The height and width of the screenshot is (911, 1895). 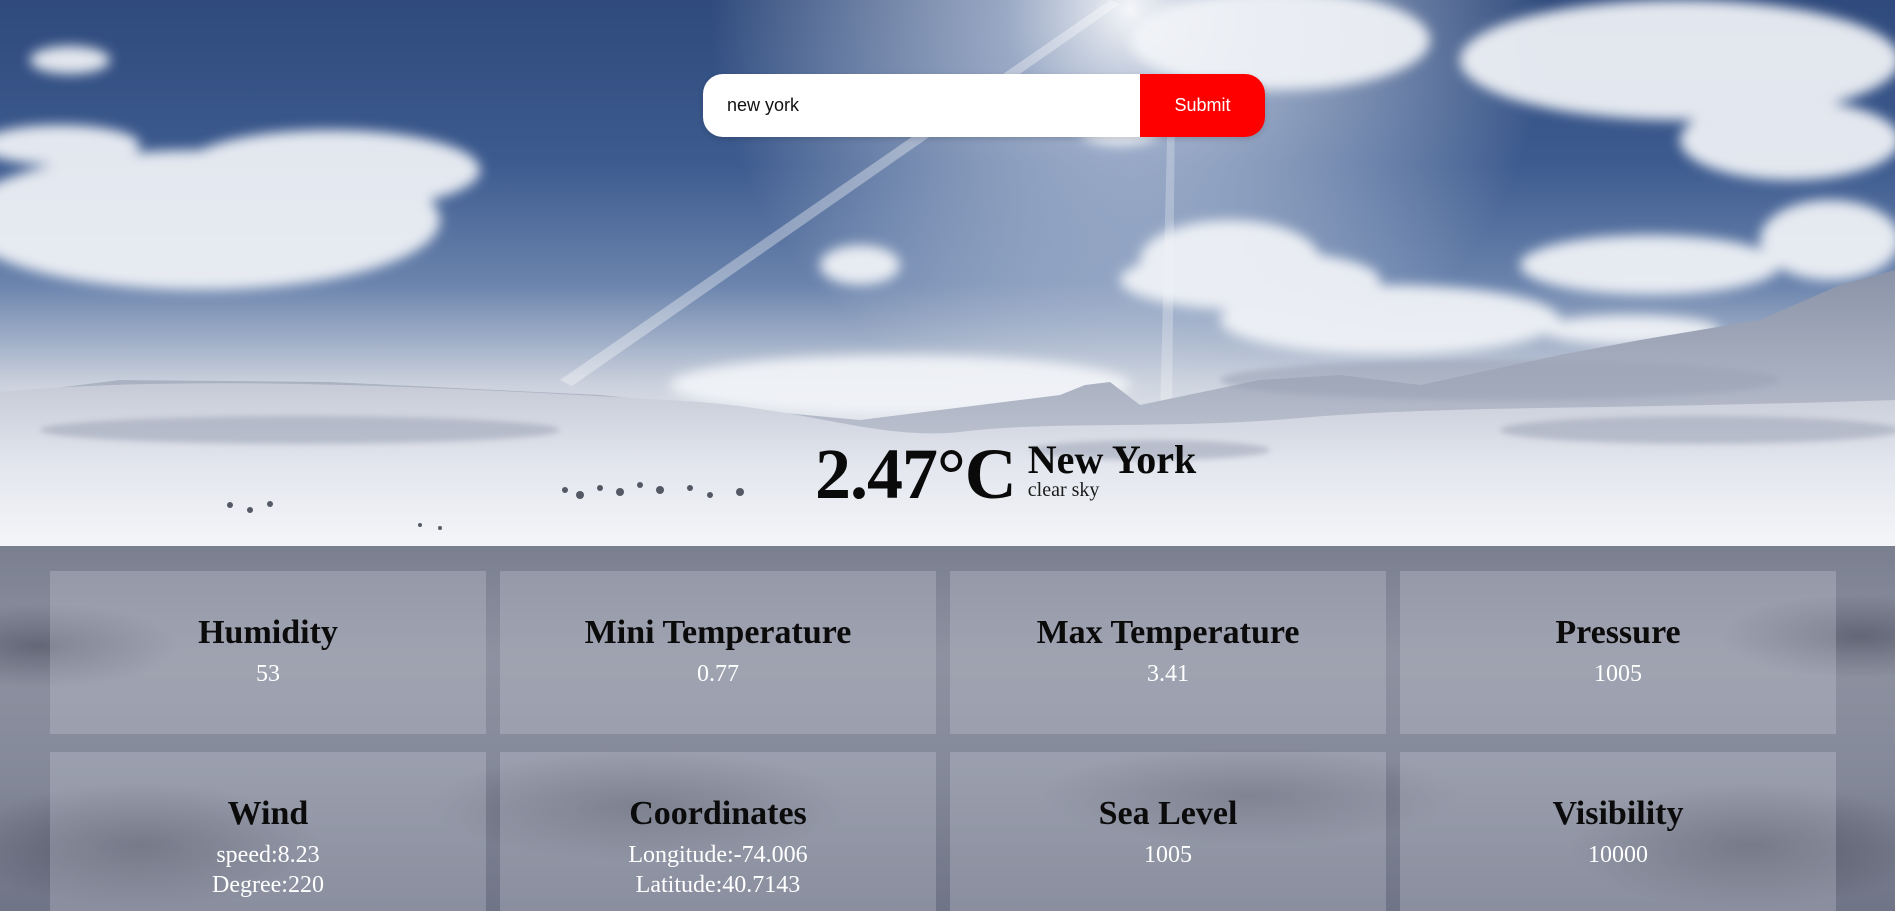 I want to click on wind-card: Wind speed:8.23 Degree:220, so click(x=268, y=831).